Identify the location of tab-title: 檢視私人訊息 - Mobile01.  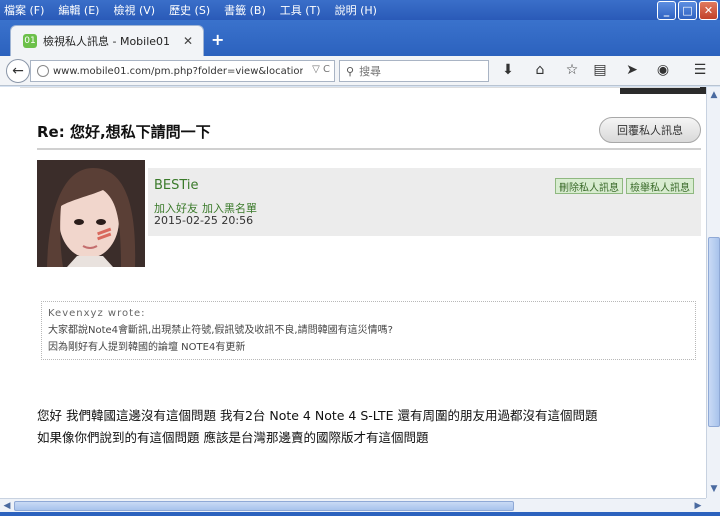
(107, 41).